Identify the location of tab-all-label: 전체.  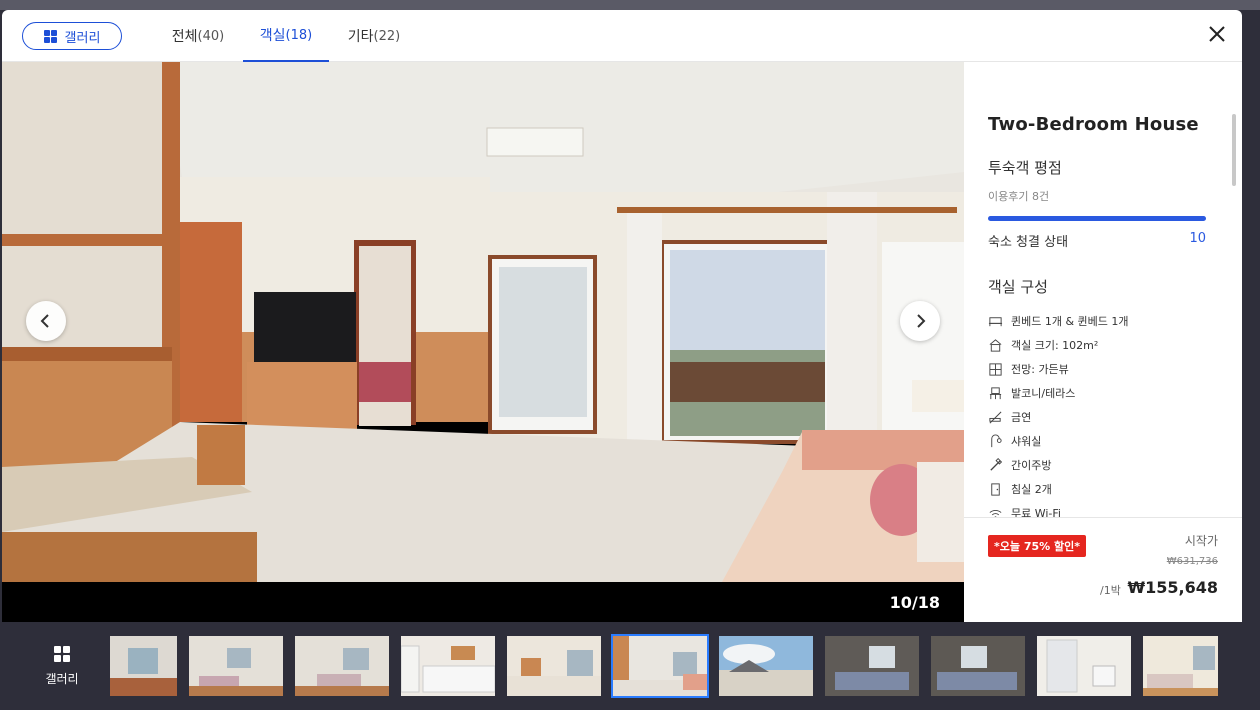
(184, 37).